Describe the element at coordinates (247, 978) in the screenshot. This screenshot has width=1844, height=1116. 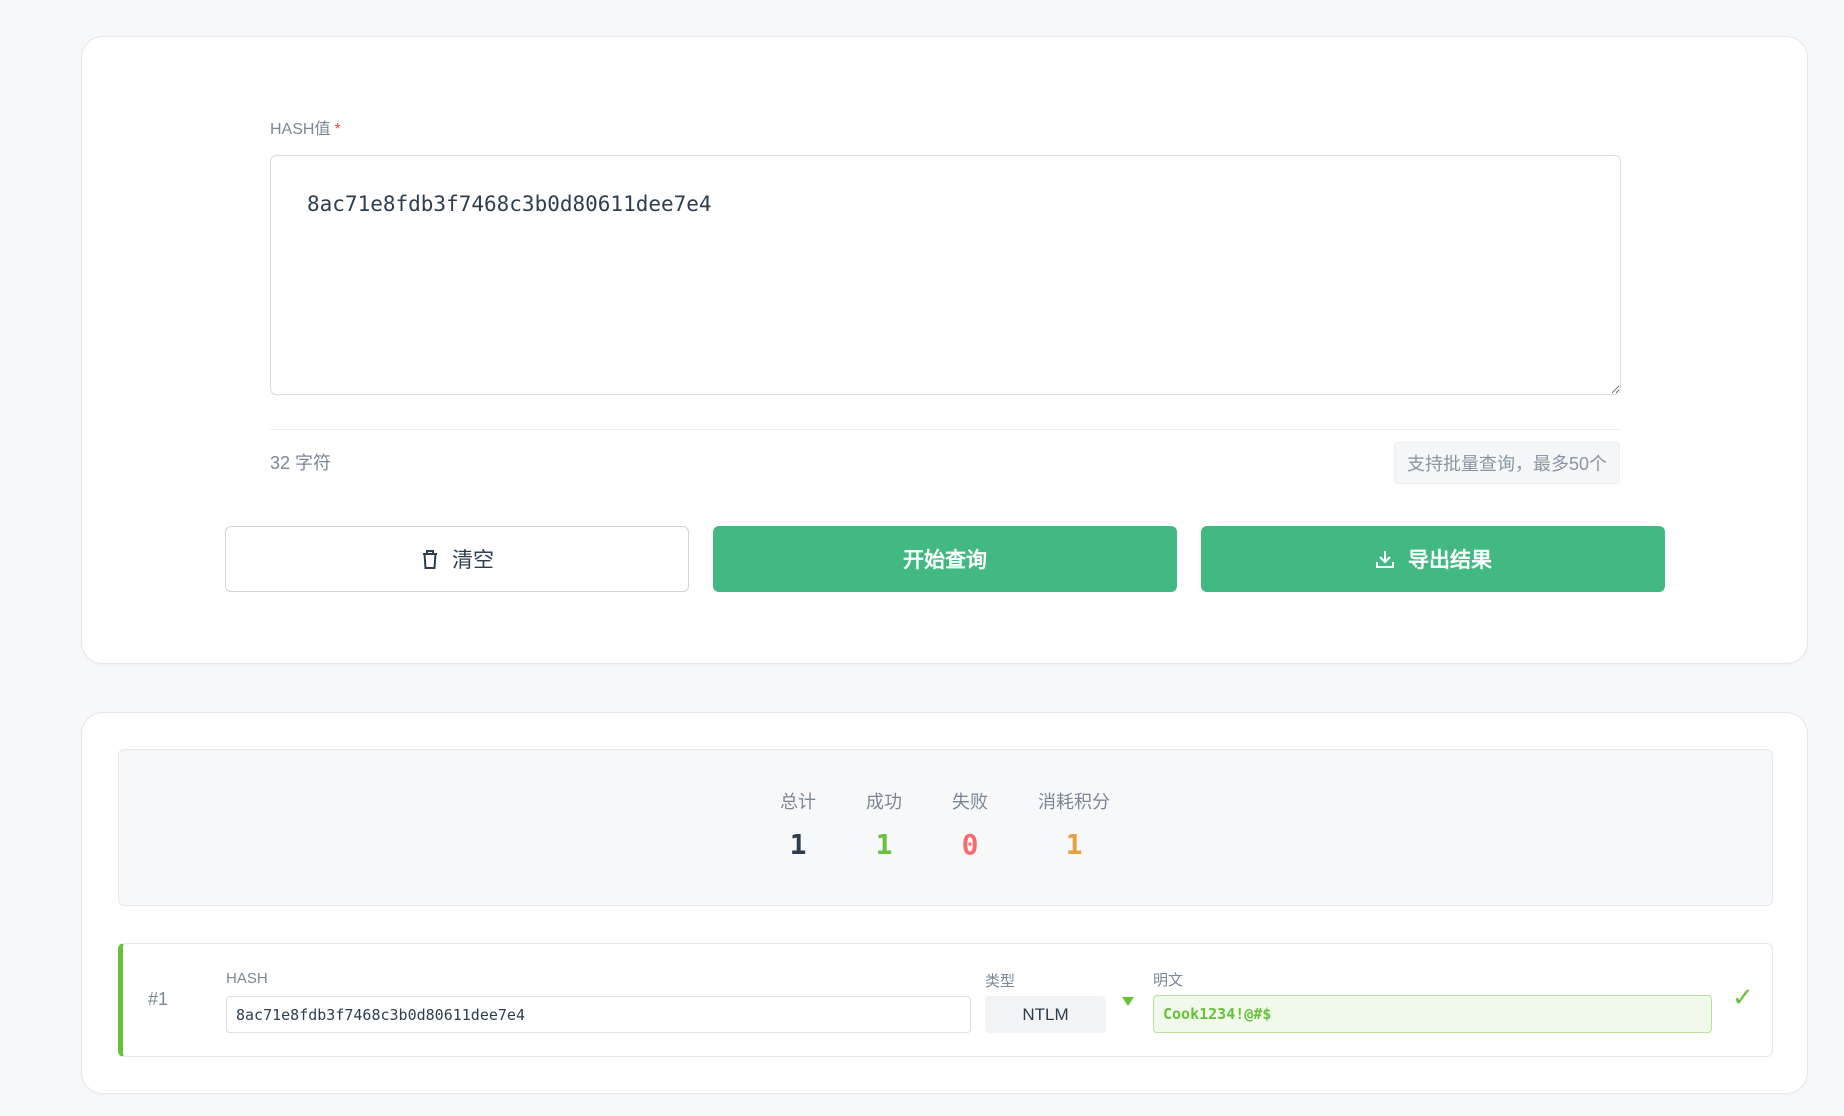
I see `result-hash-label: HASH` at that location.